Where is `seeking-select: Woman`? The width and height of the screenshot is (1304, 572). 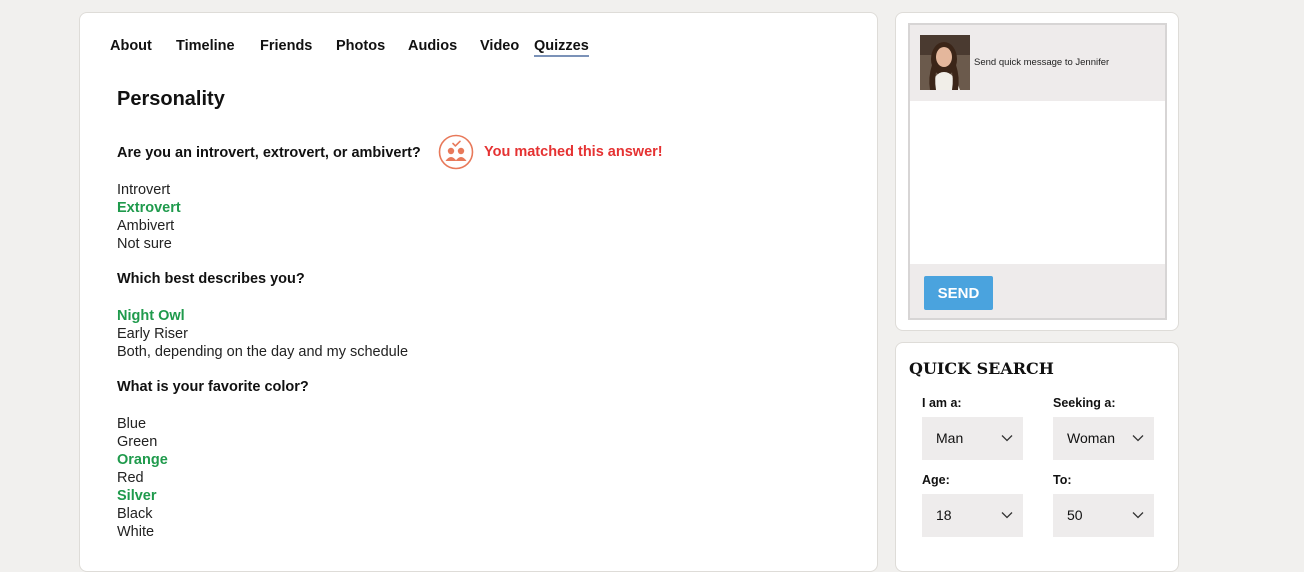 seeking-select: Woman is located at coordinates (1103, 438).